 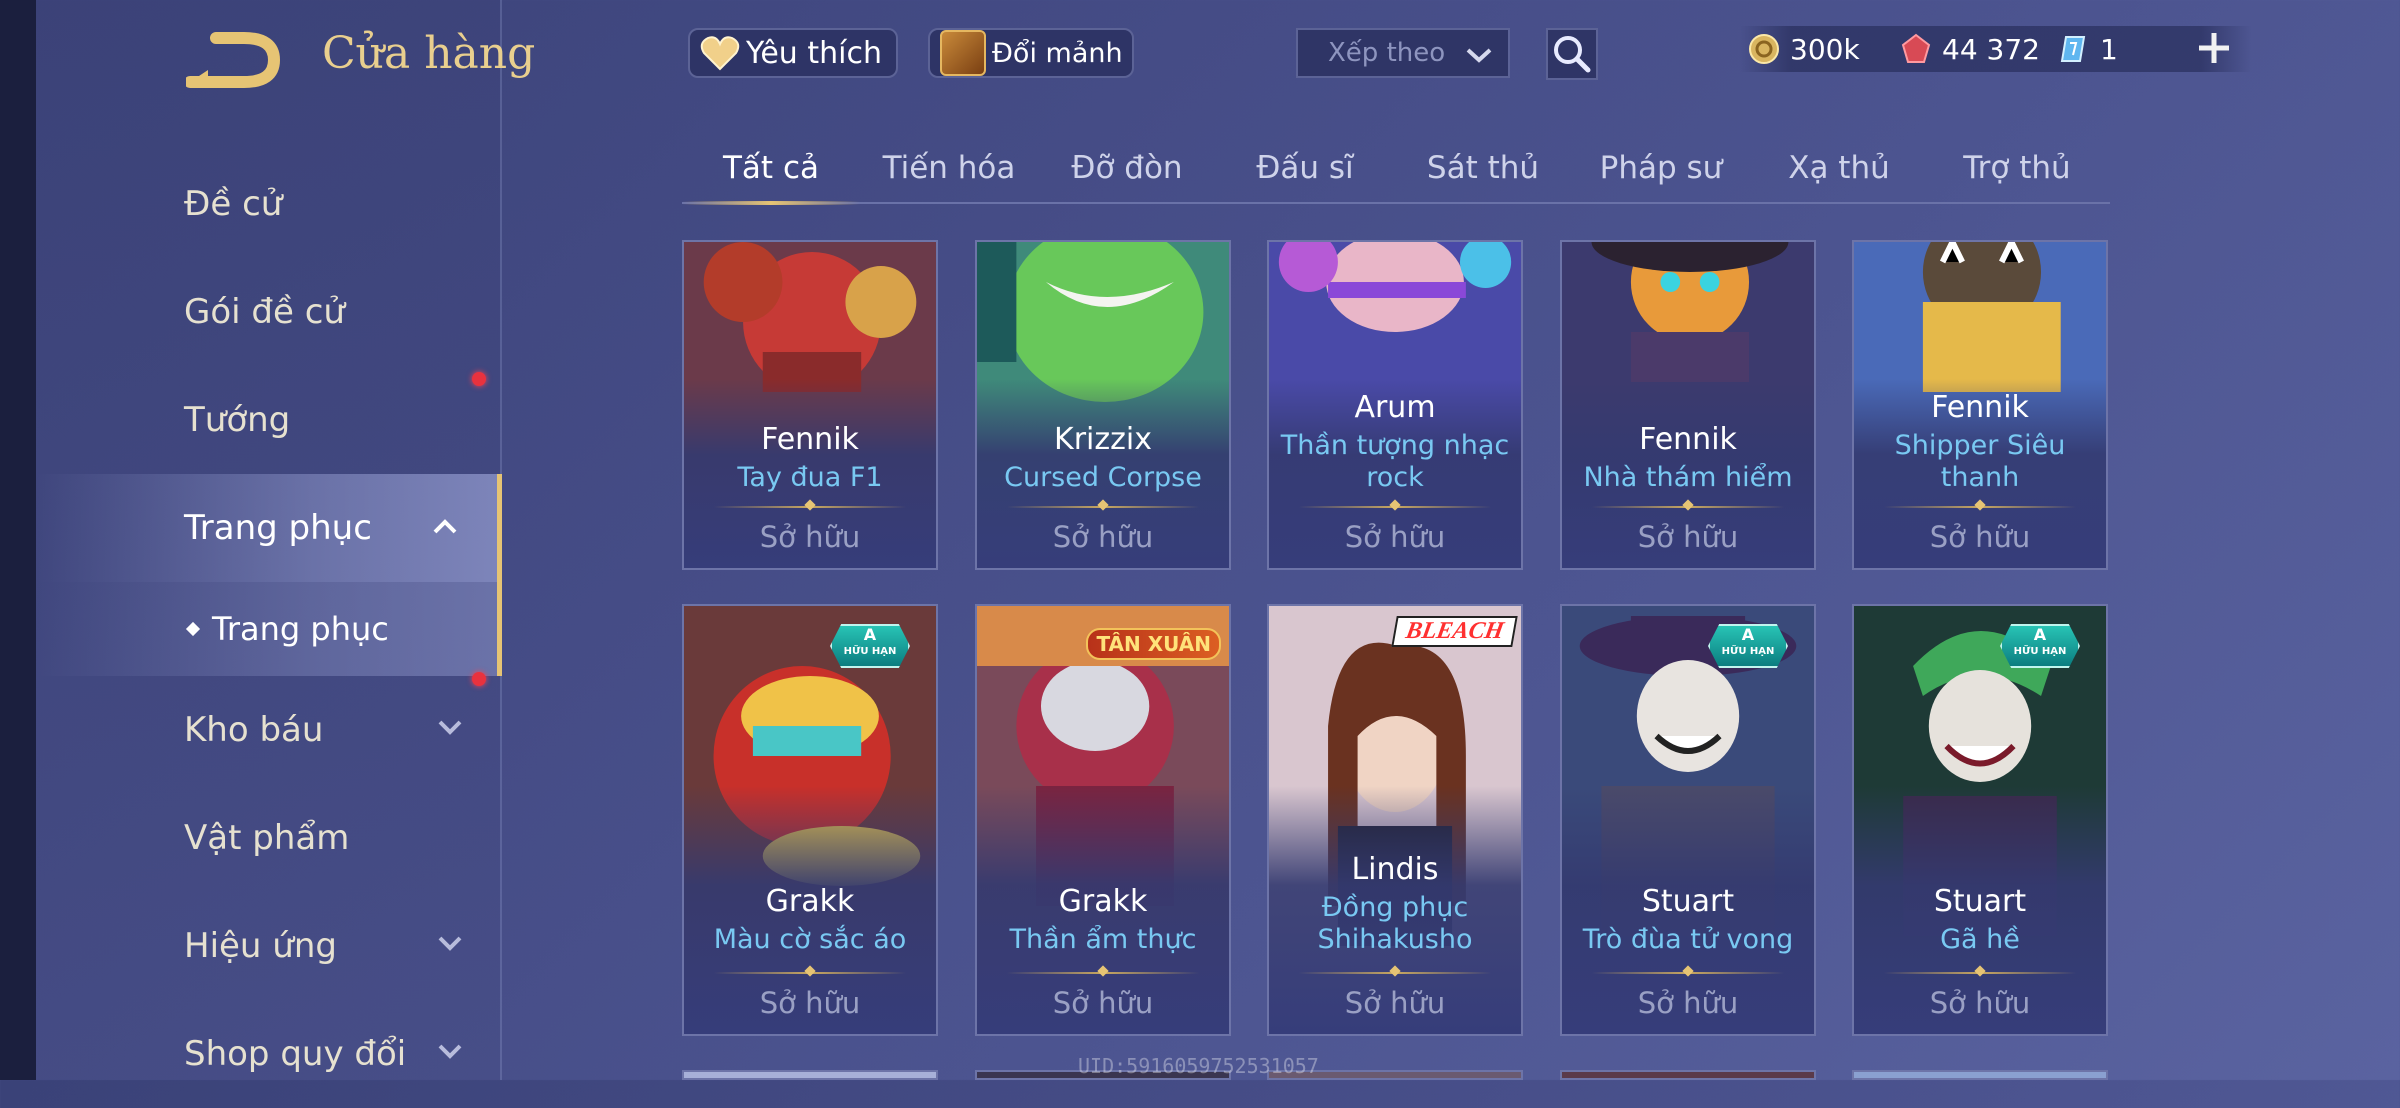 What do you see at coordinates (1395, 461) in the screenshot?
I see `skin-name: Thần tượng nhạc rock` at bounding box center [1395, 461].